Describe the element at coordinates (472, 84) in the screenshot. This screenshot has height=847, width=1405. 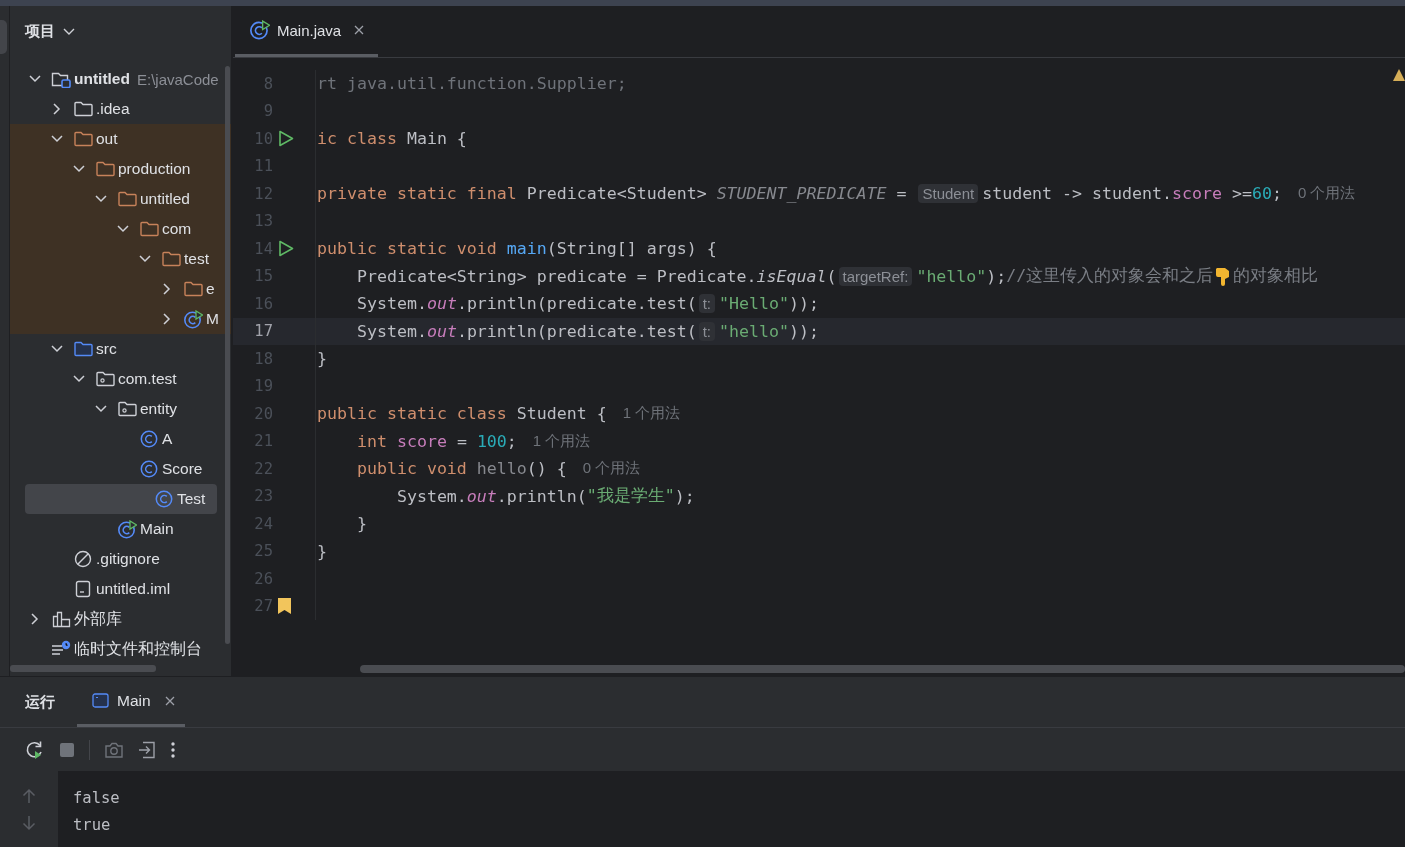
I see `code-text: rt java.util.function.Supplier;` at that location.